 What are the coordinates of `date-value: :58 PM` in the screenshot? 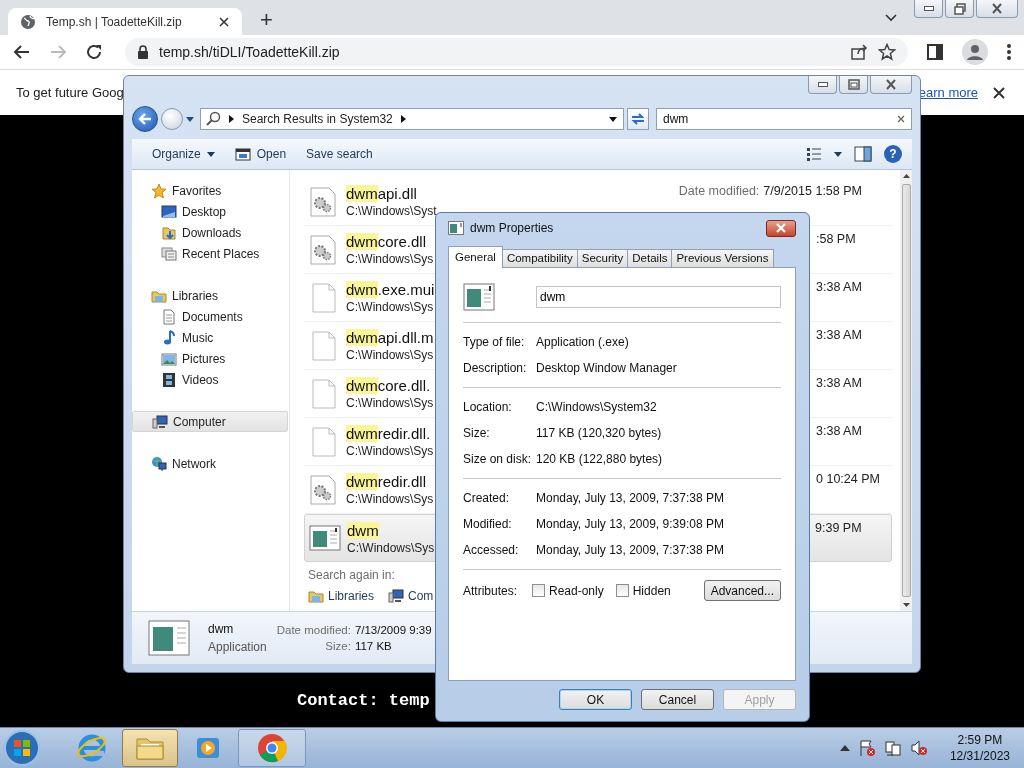 It's located at (836, 239).